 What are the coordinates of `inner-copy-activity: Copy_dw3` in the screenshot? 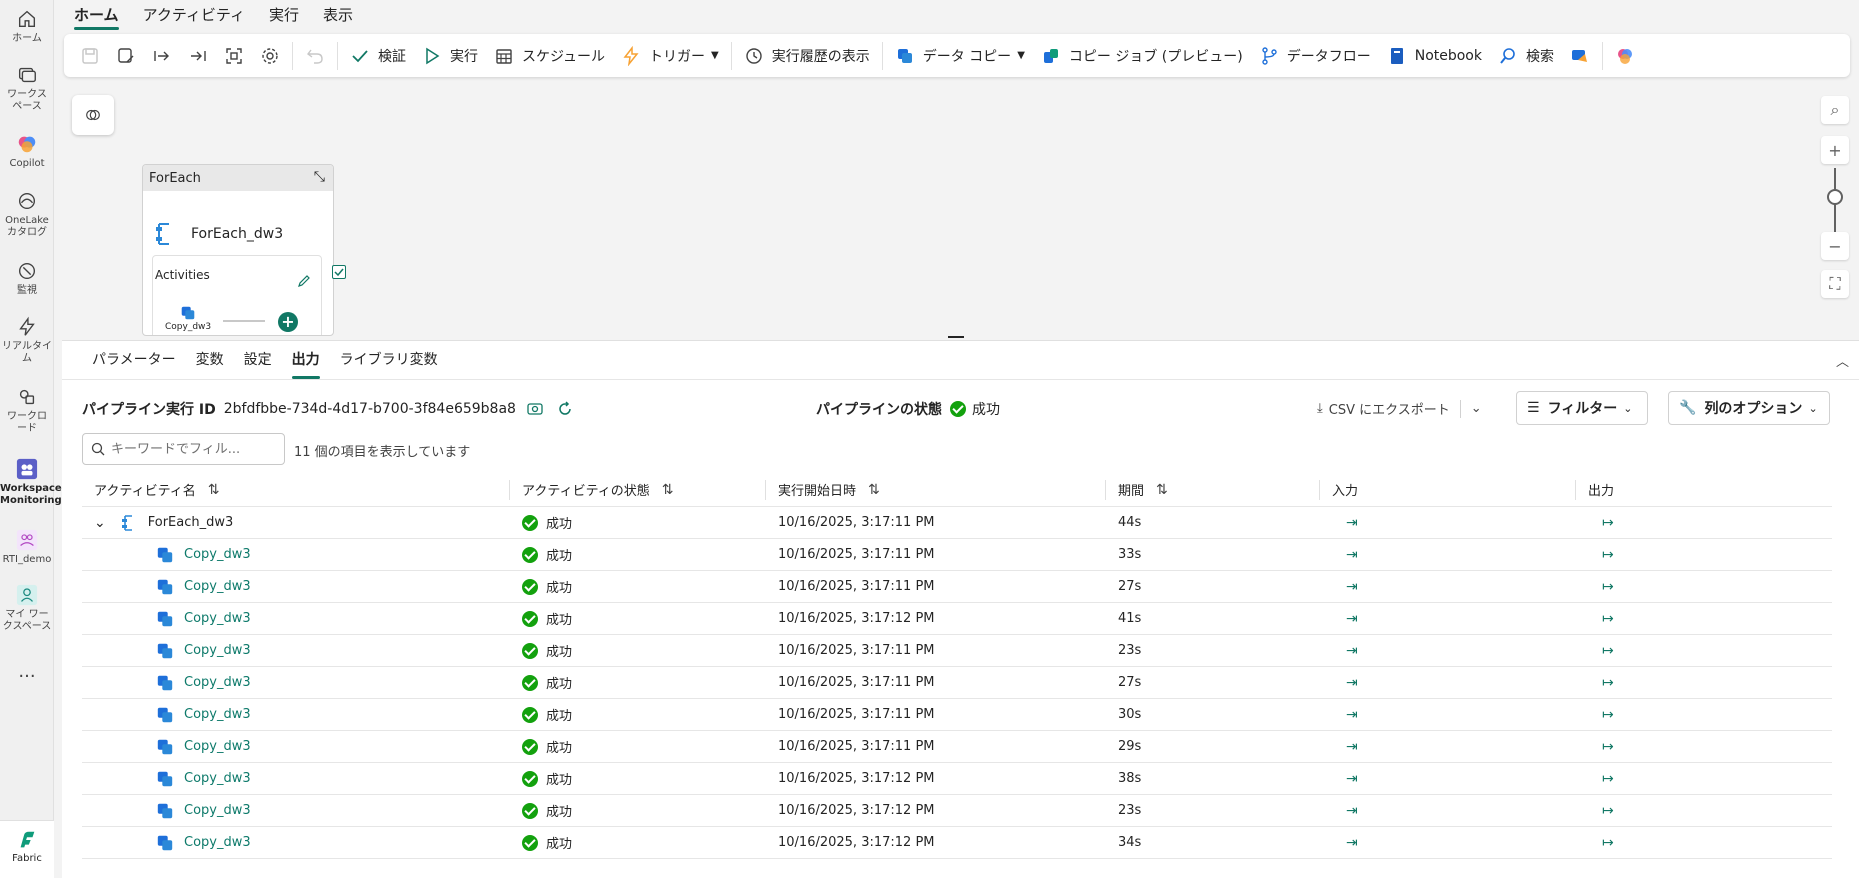 It's located at (188, 318).